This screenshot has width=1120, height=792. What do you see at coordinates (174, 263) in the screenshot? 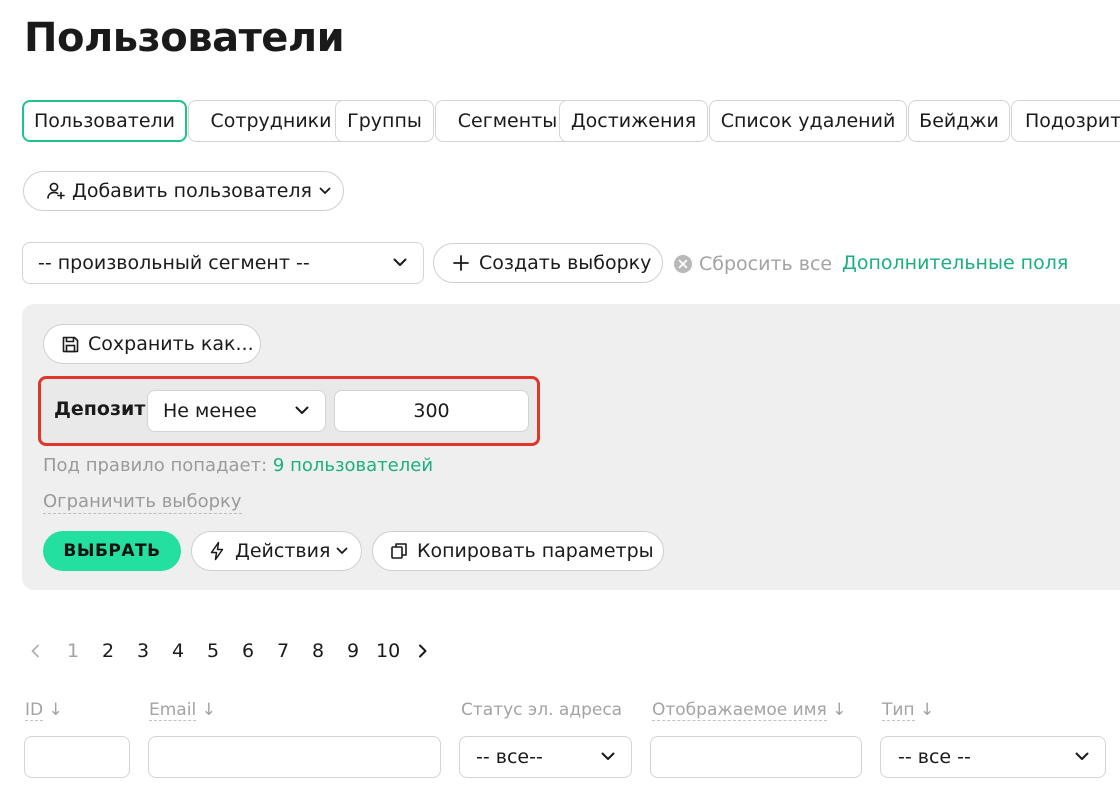
I see `segment-select-value: -- произвольный сегмент --` at bounding box center [174, 263].